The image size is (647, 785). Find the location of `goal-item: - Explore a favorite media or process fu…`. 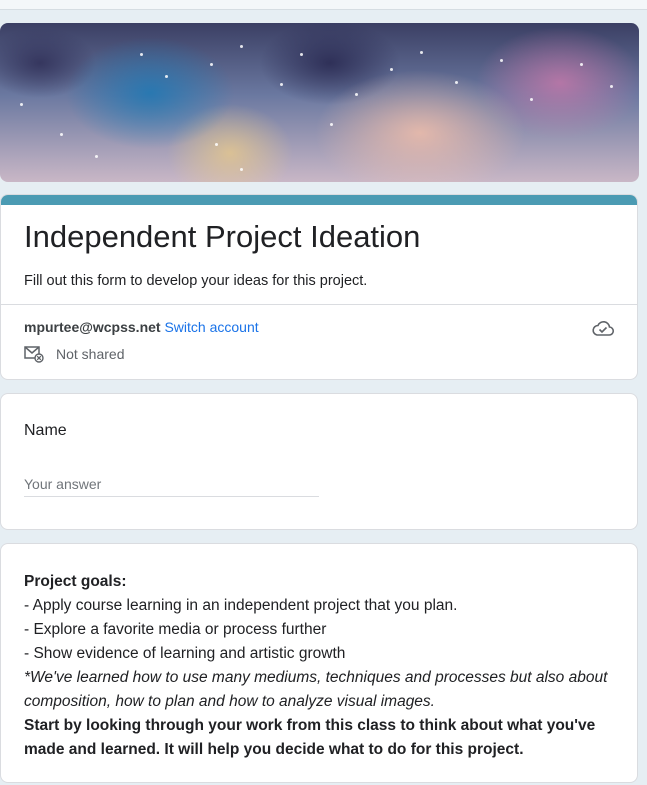

goal-item: - Explore a favorite media or process fu… is located at coordinates (175, 629).